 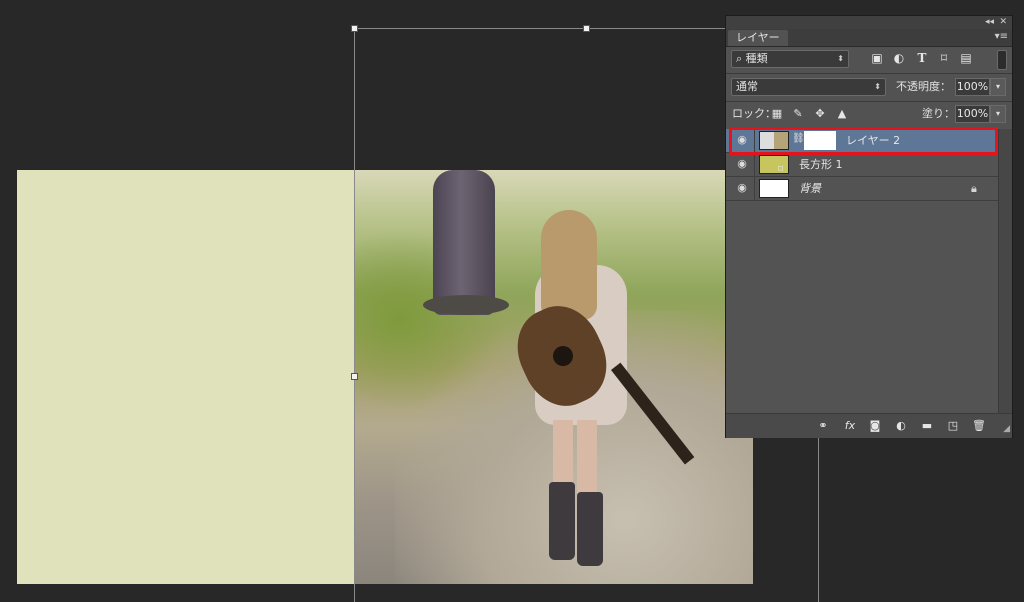 What do you see at coordinates (998, 114) in the screenshot?
I see `fill-slider-toggle: ▾` at bounding box center [998, 114].